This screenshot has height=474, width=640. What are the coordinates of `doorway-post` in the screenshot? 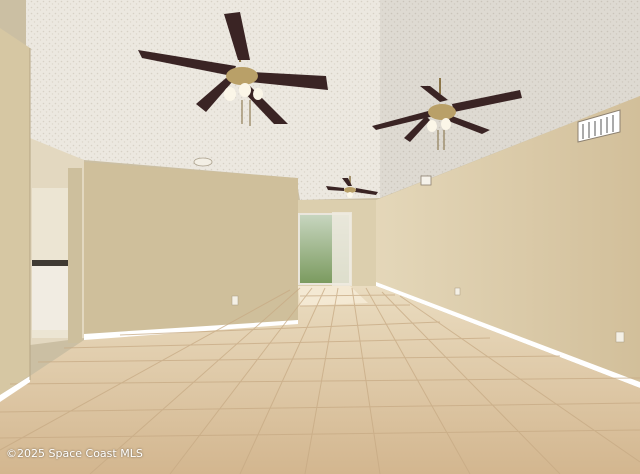 It's located at (75, 255).